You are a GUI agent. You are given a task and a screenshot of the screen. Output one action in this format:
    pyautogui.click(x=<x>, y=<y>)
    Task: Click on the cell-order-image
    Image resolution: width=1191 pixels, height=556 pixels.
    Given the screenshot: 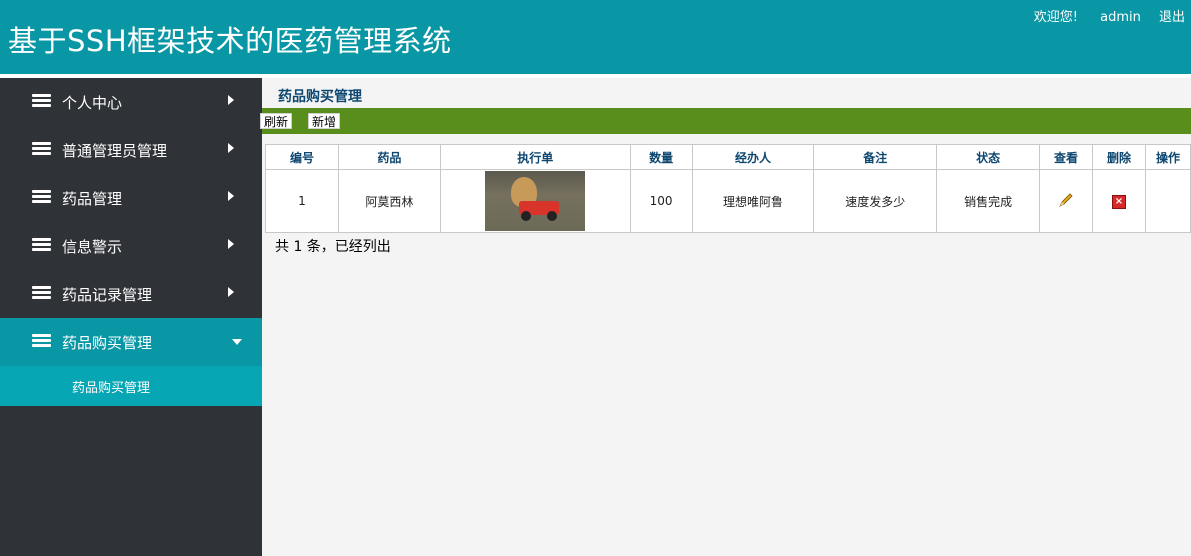 What is the action you would take?
    pyautogui.click(x=535, y=201)
    